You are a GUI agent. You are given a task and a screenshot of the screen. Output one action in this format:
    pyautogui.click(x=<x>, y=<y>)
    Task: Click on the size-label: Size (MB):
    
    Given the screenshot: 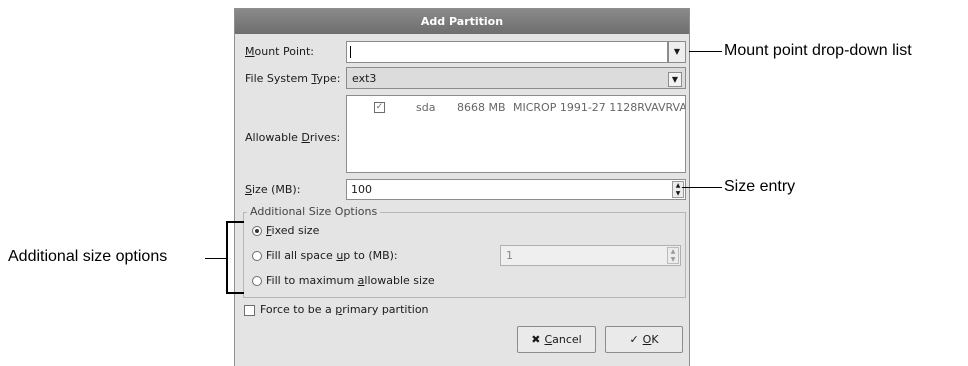 What is the action you would take?
    pyautogui.click(x=273, y=189)
    